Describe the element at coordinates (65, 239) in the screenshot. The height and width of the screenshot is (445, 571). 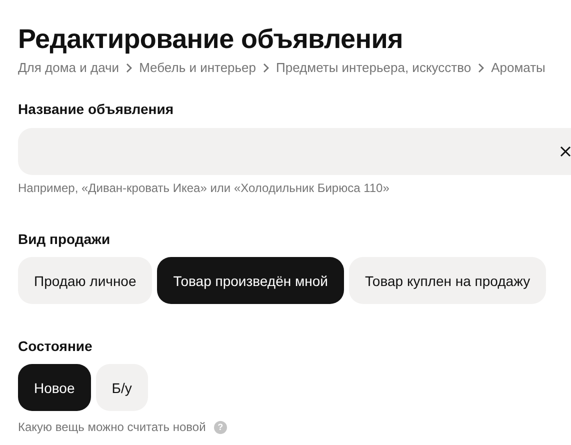
I see `section-label: Вид продажи` at that location.